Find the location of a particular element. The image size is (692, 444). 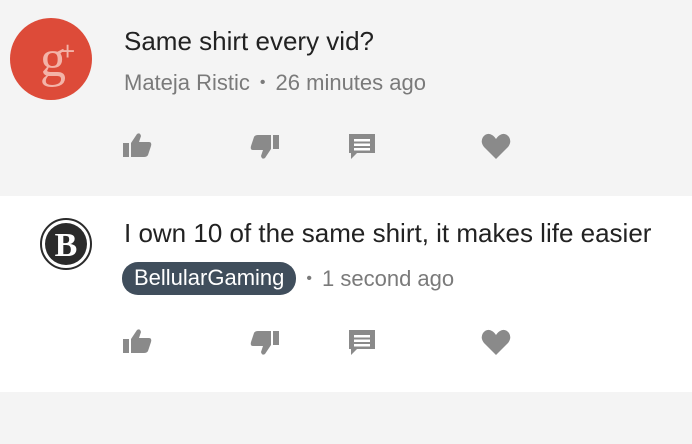

comment-author: Mateja Ristic is located at coordinates (187, 83).